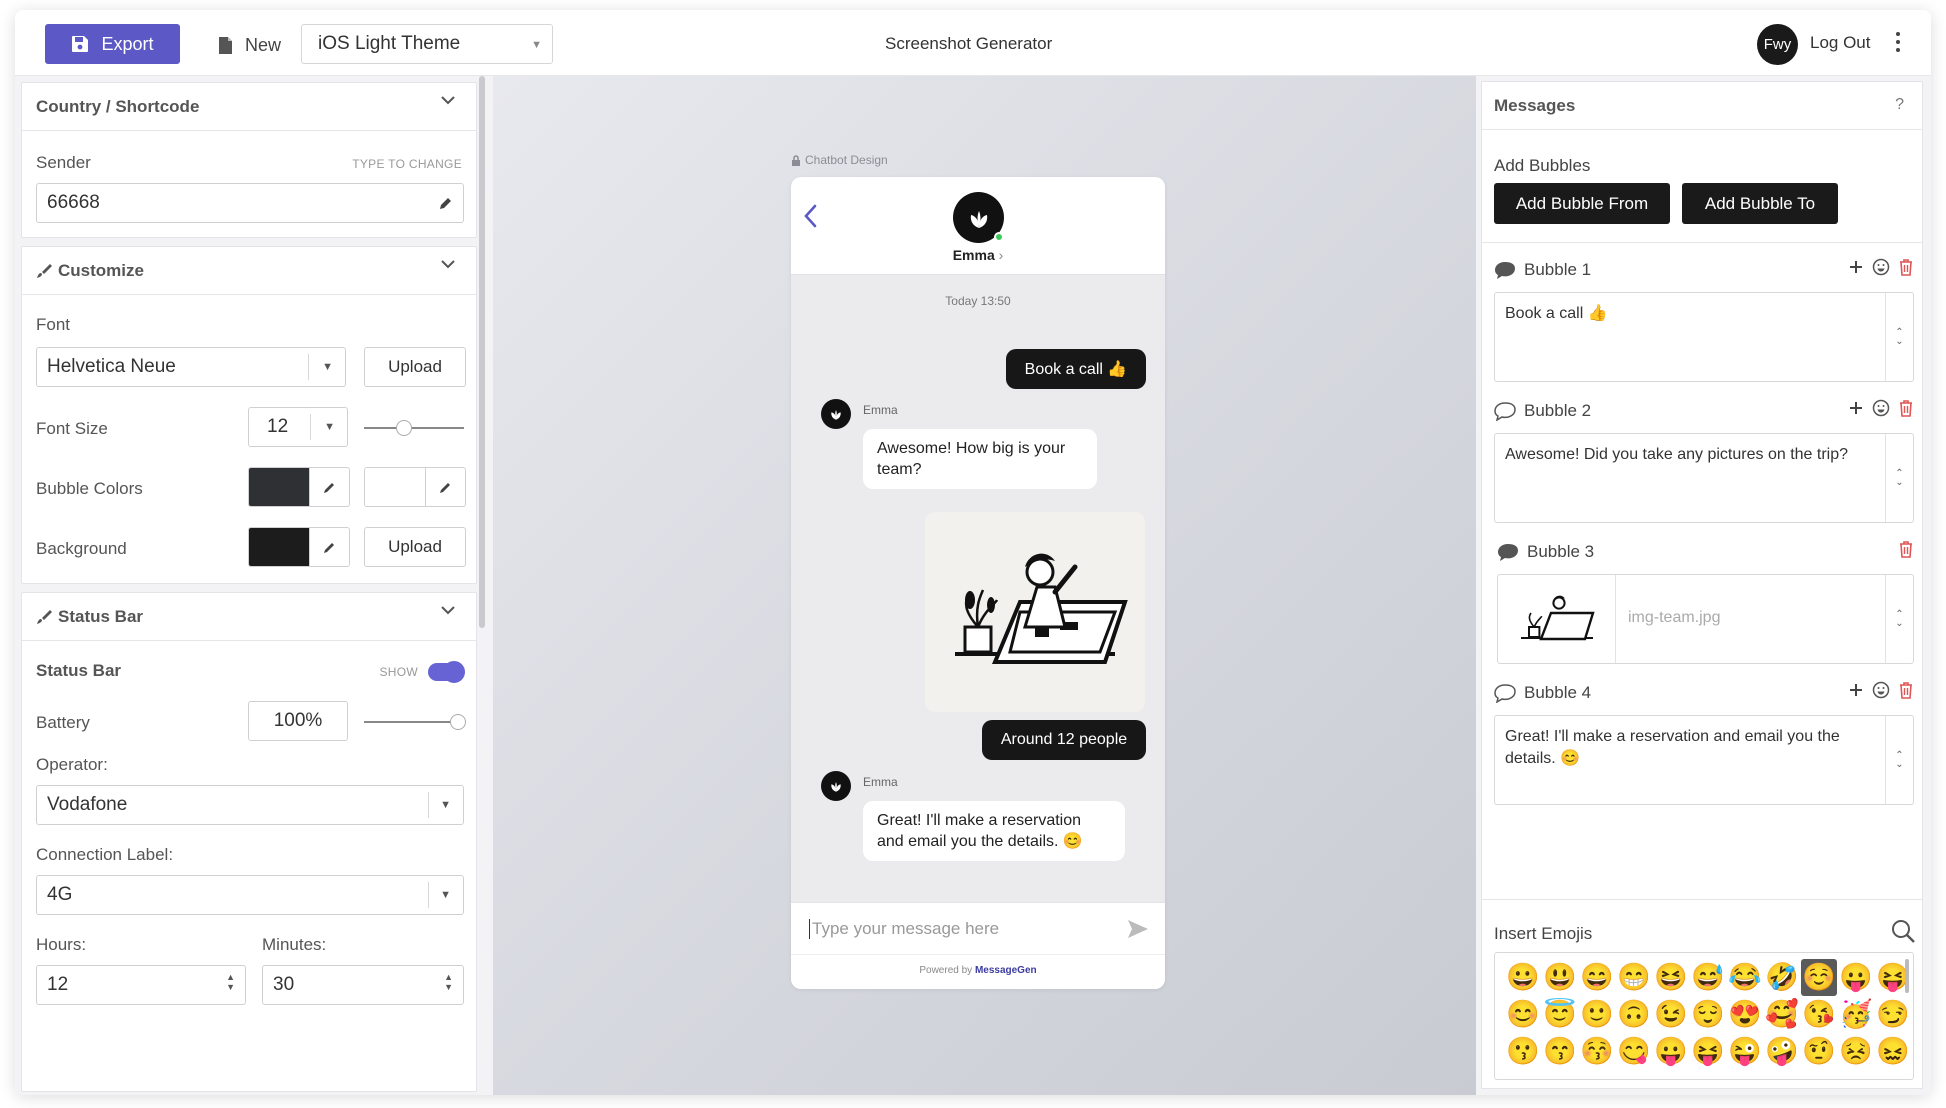 Image resolution: width=1946 pixels, height=1108 pixels. What do you see at coordinates (1560, 1014) in the screenshot?
I see `emoji-option: 😇` at bounding box center [1560, 1014].